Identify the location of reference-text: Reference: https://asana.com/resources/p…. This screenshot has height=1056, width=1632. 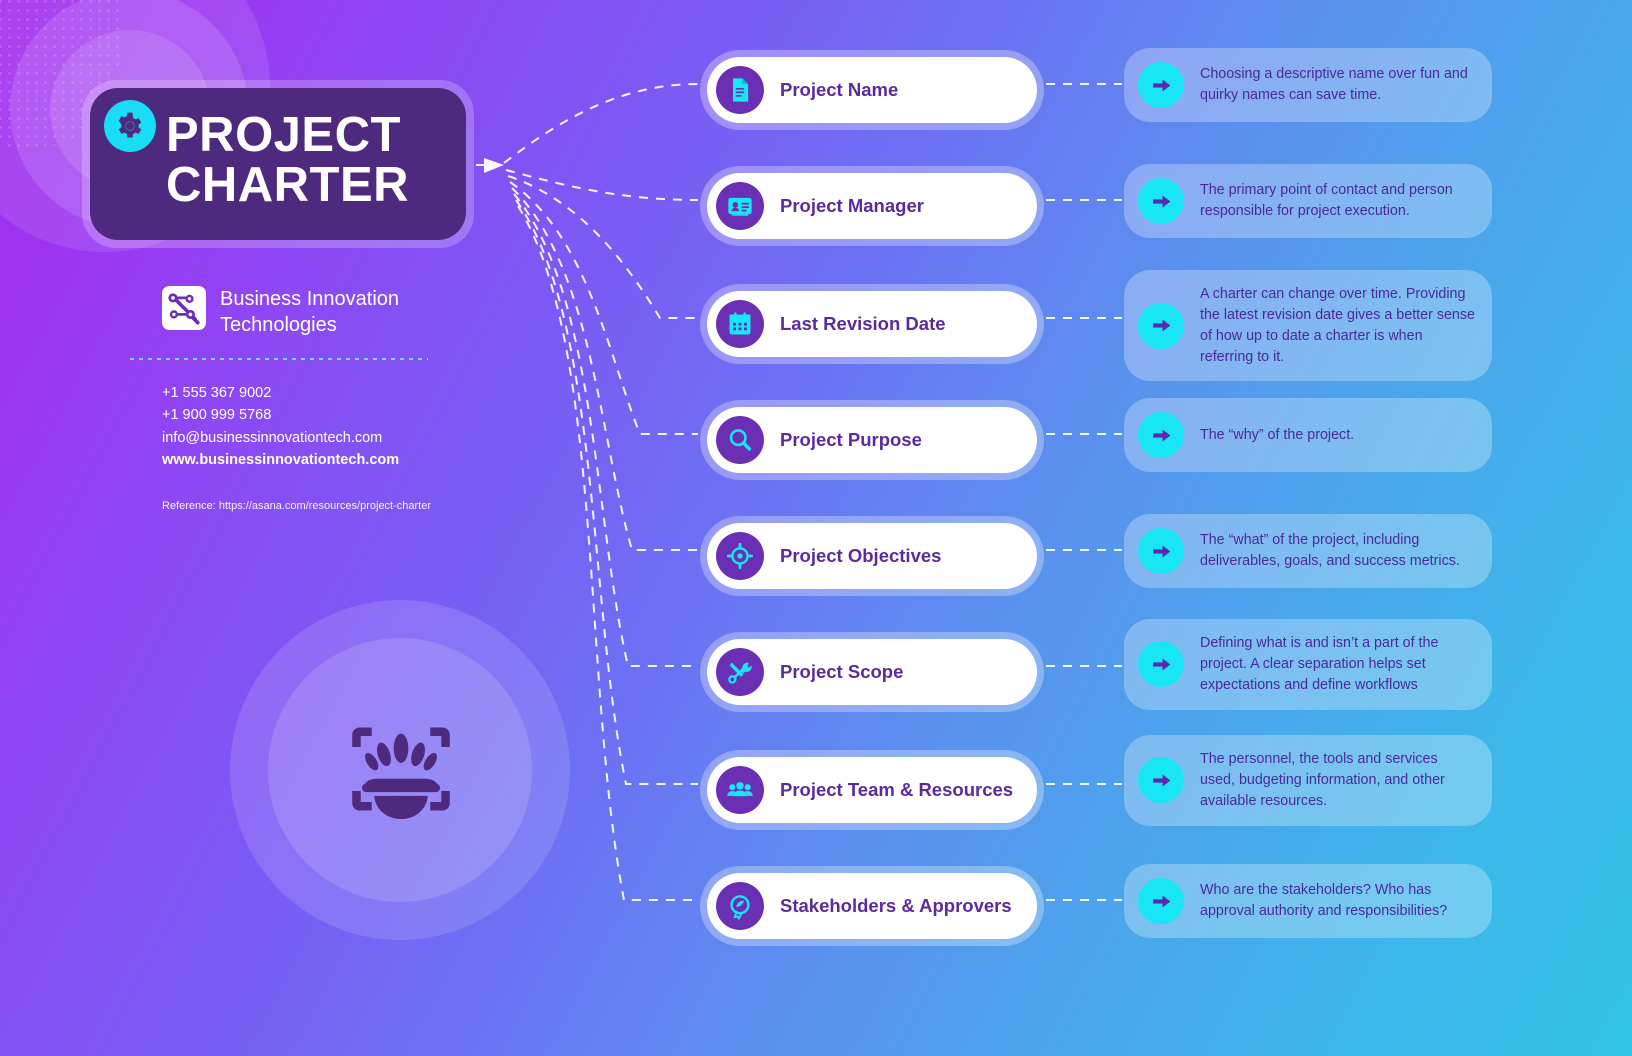
(297, 506).